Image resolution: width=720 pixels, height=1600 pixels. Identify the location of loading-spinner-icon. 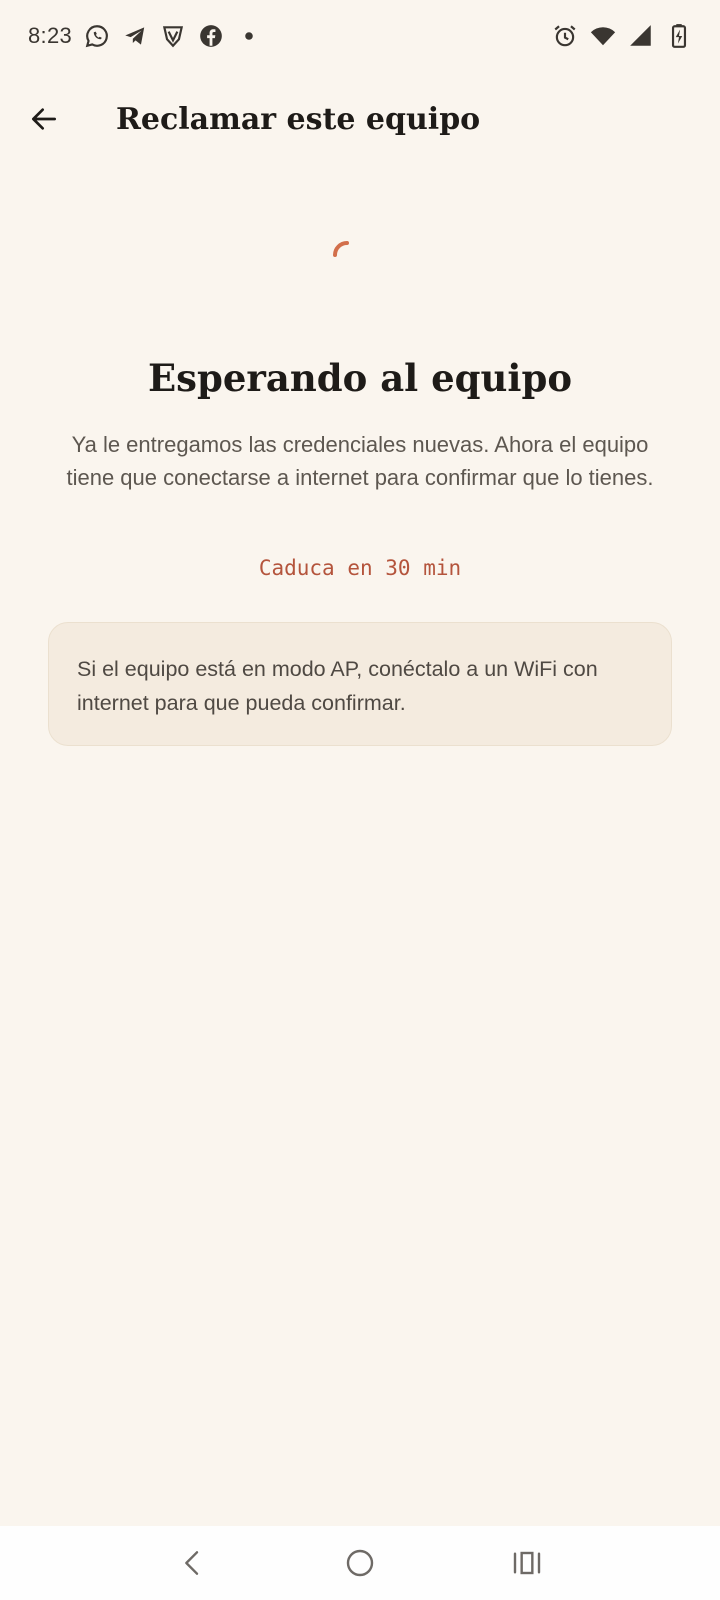
(341, 249).